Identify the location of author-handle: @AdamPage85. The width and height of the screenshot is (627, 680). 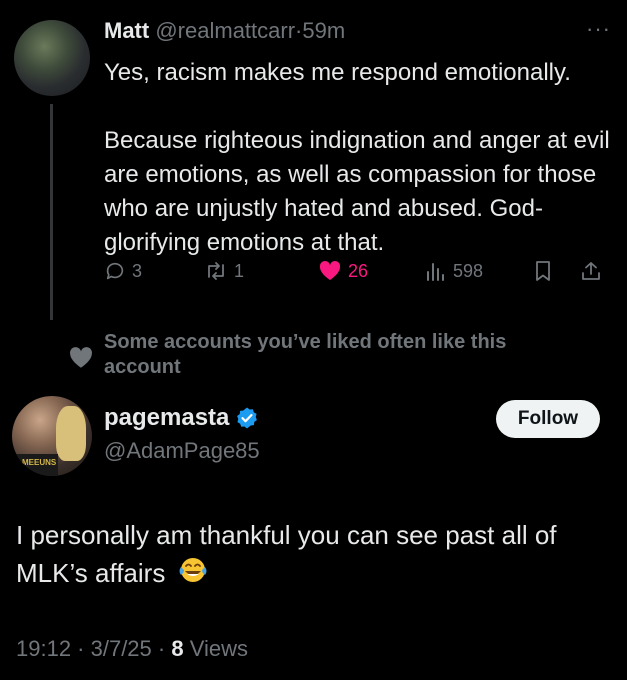
(182, 451).